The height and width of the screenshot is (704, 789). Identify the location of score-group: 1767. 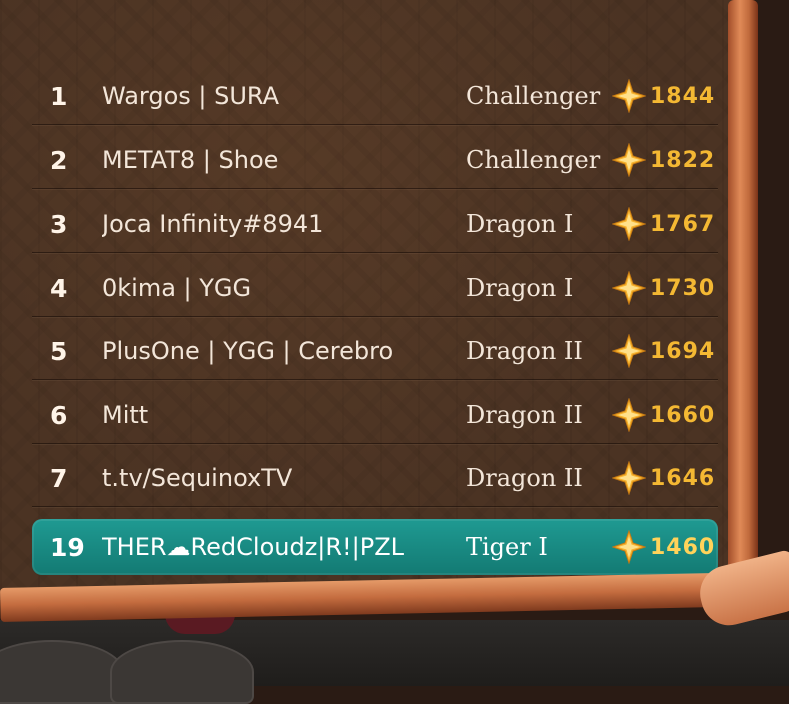
(663, 224).